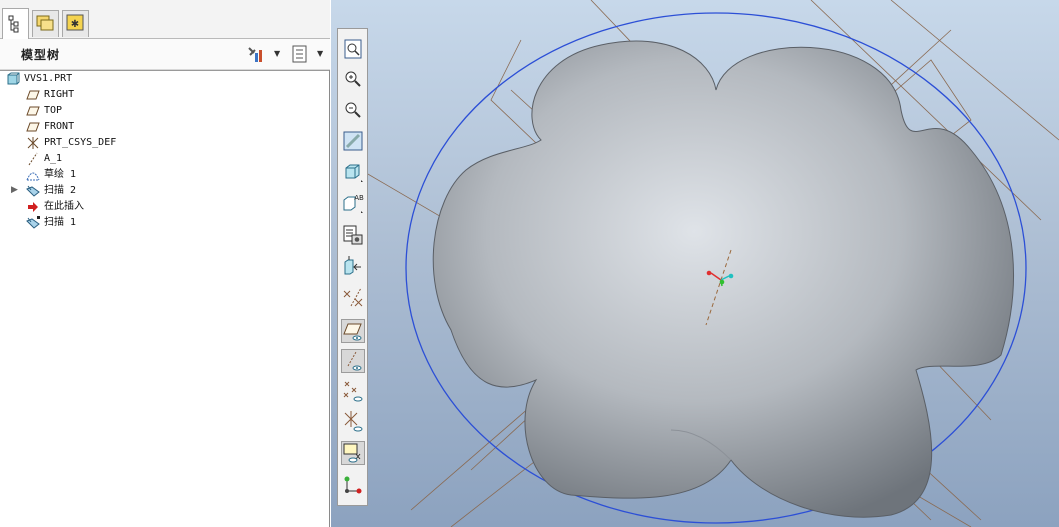 The width and height of the screenshot is (1059, 527). I want to click on point-display-toggle, so click(353, 391).